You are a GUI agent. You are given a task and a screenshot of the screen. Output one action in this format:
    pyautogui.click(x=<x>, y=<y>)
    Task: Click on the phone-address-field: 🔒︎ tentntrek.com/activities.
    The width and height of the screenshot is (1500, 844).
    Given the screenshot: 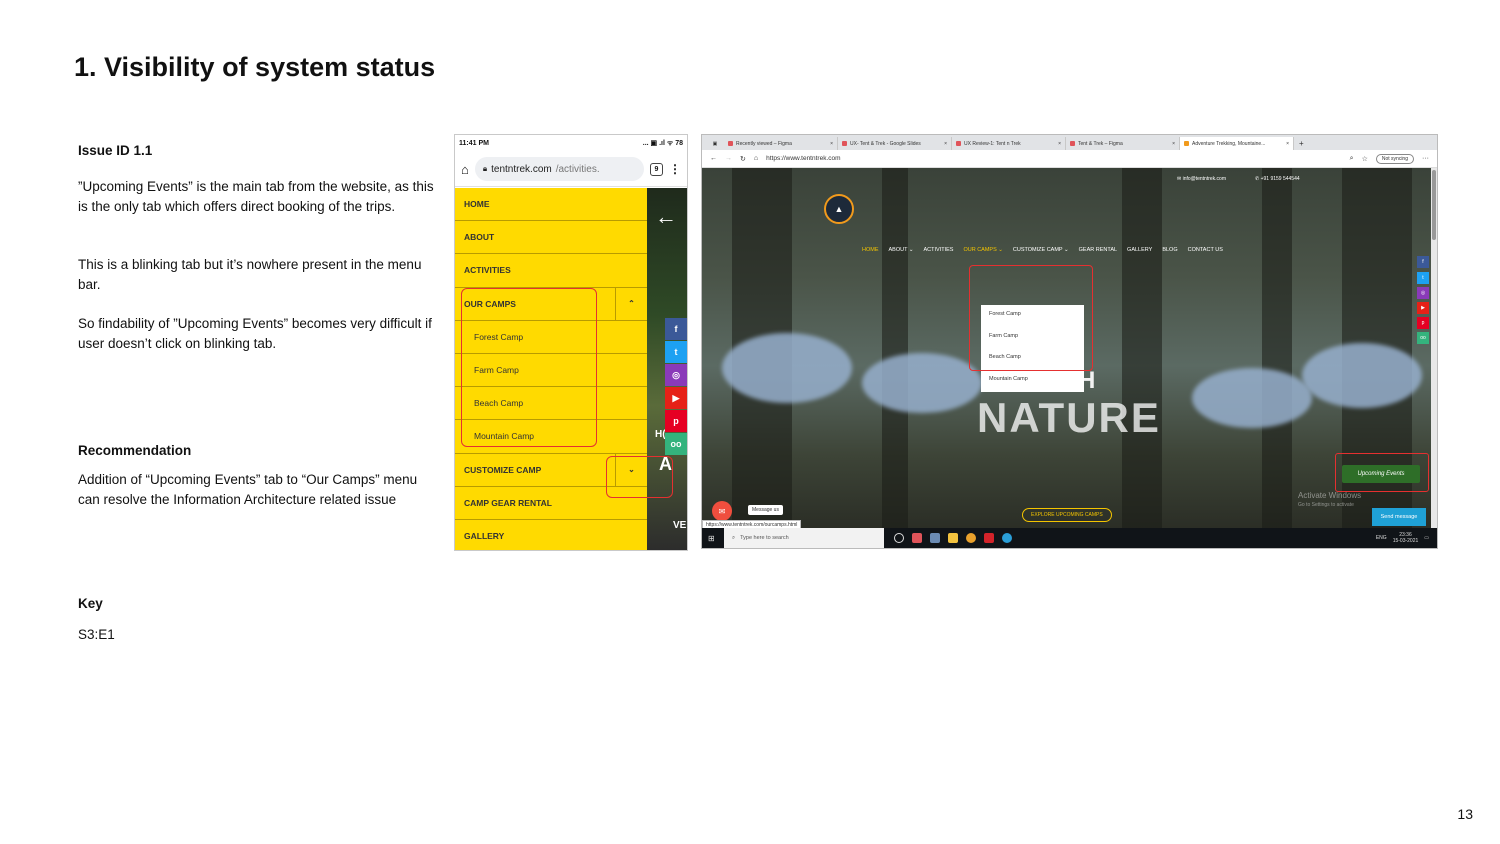 What is the action you would take?
    pyautogui.click(x=559, y=169)
    